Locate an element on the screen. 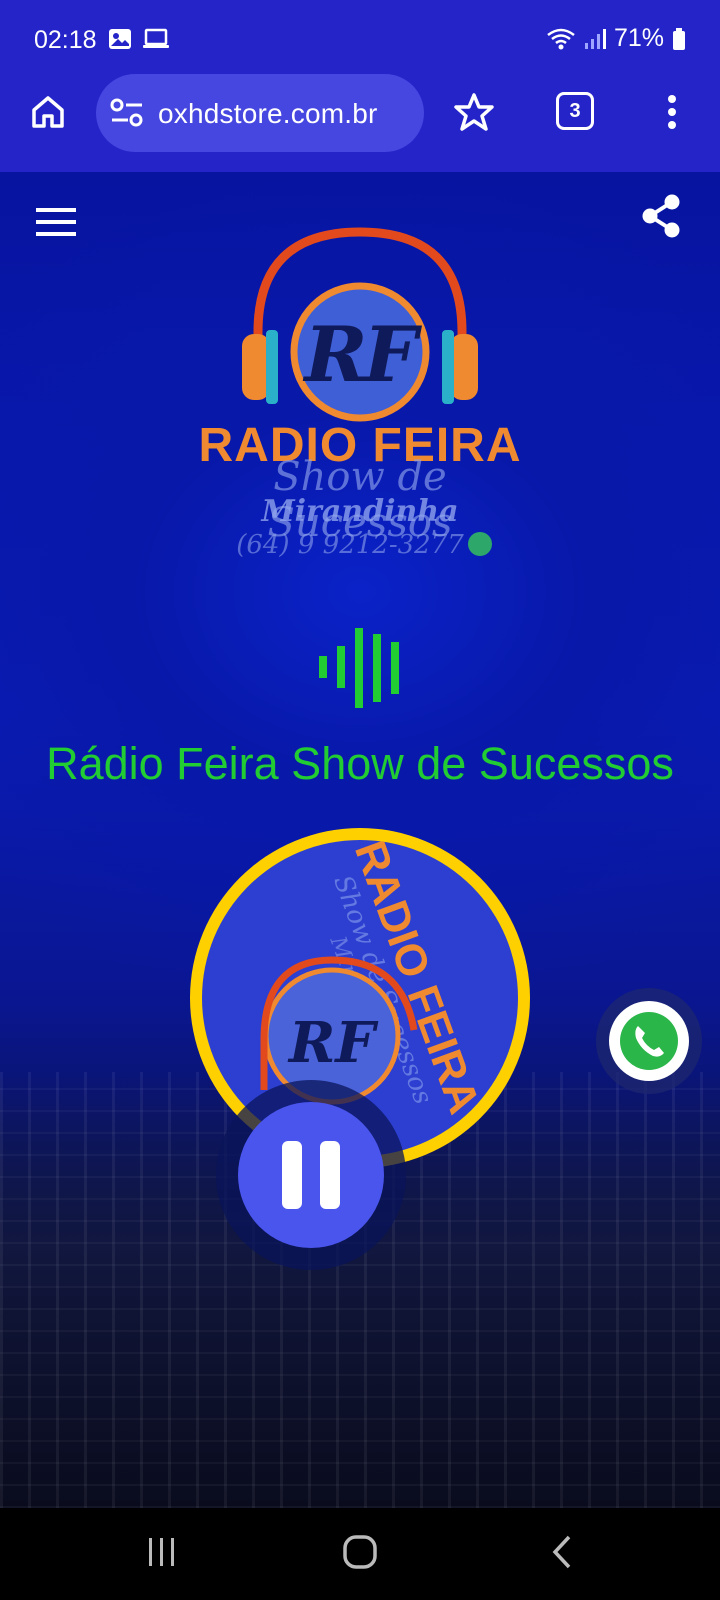 The image size is (720, 1600). home-nav-button is located at coordinates (360, 1552).